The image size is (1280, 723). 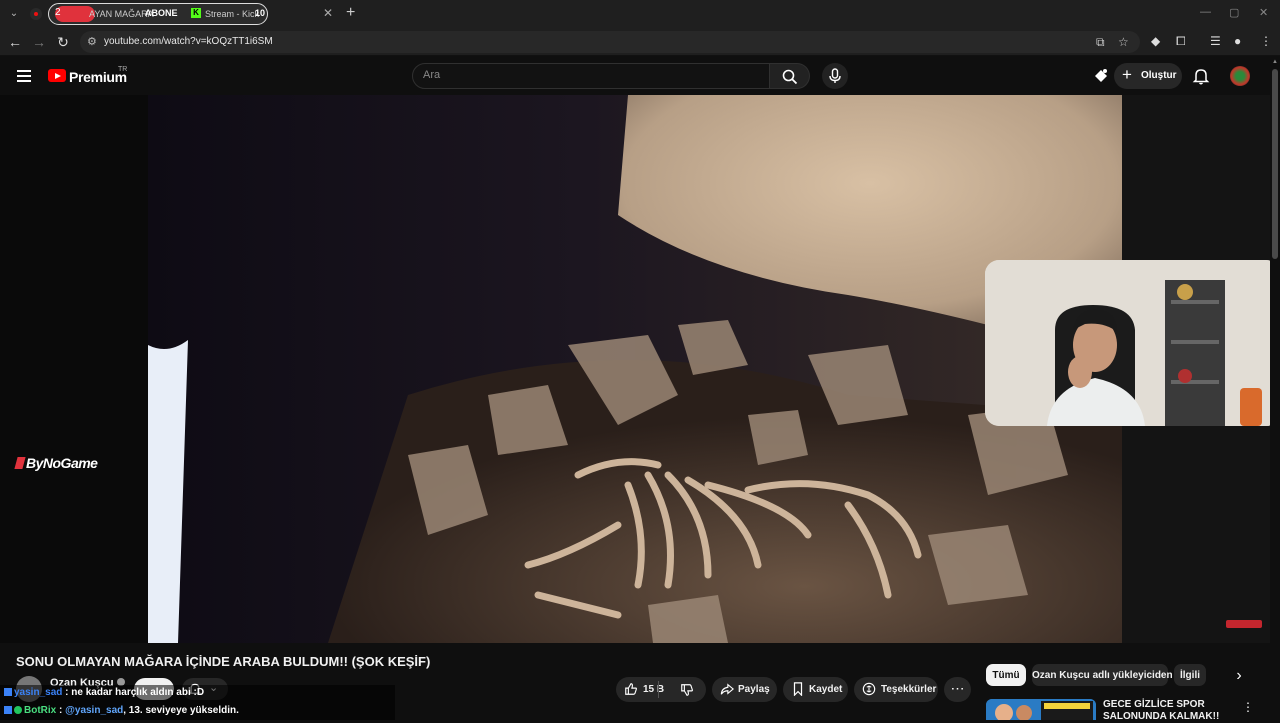 I want to click on chip-label: İlgili, so click(x=1190, y=675).